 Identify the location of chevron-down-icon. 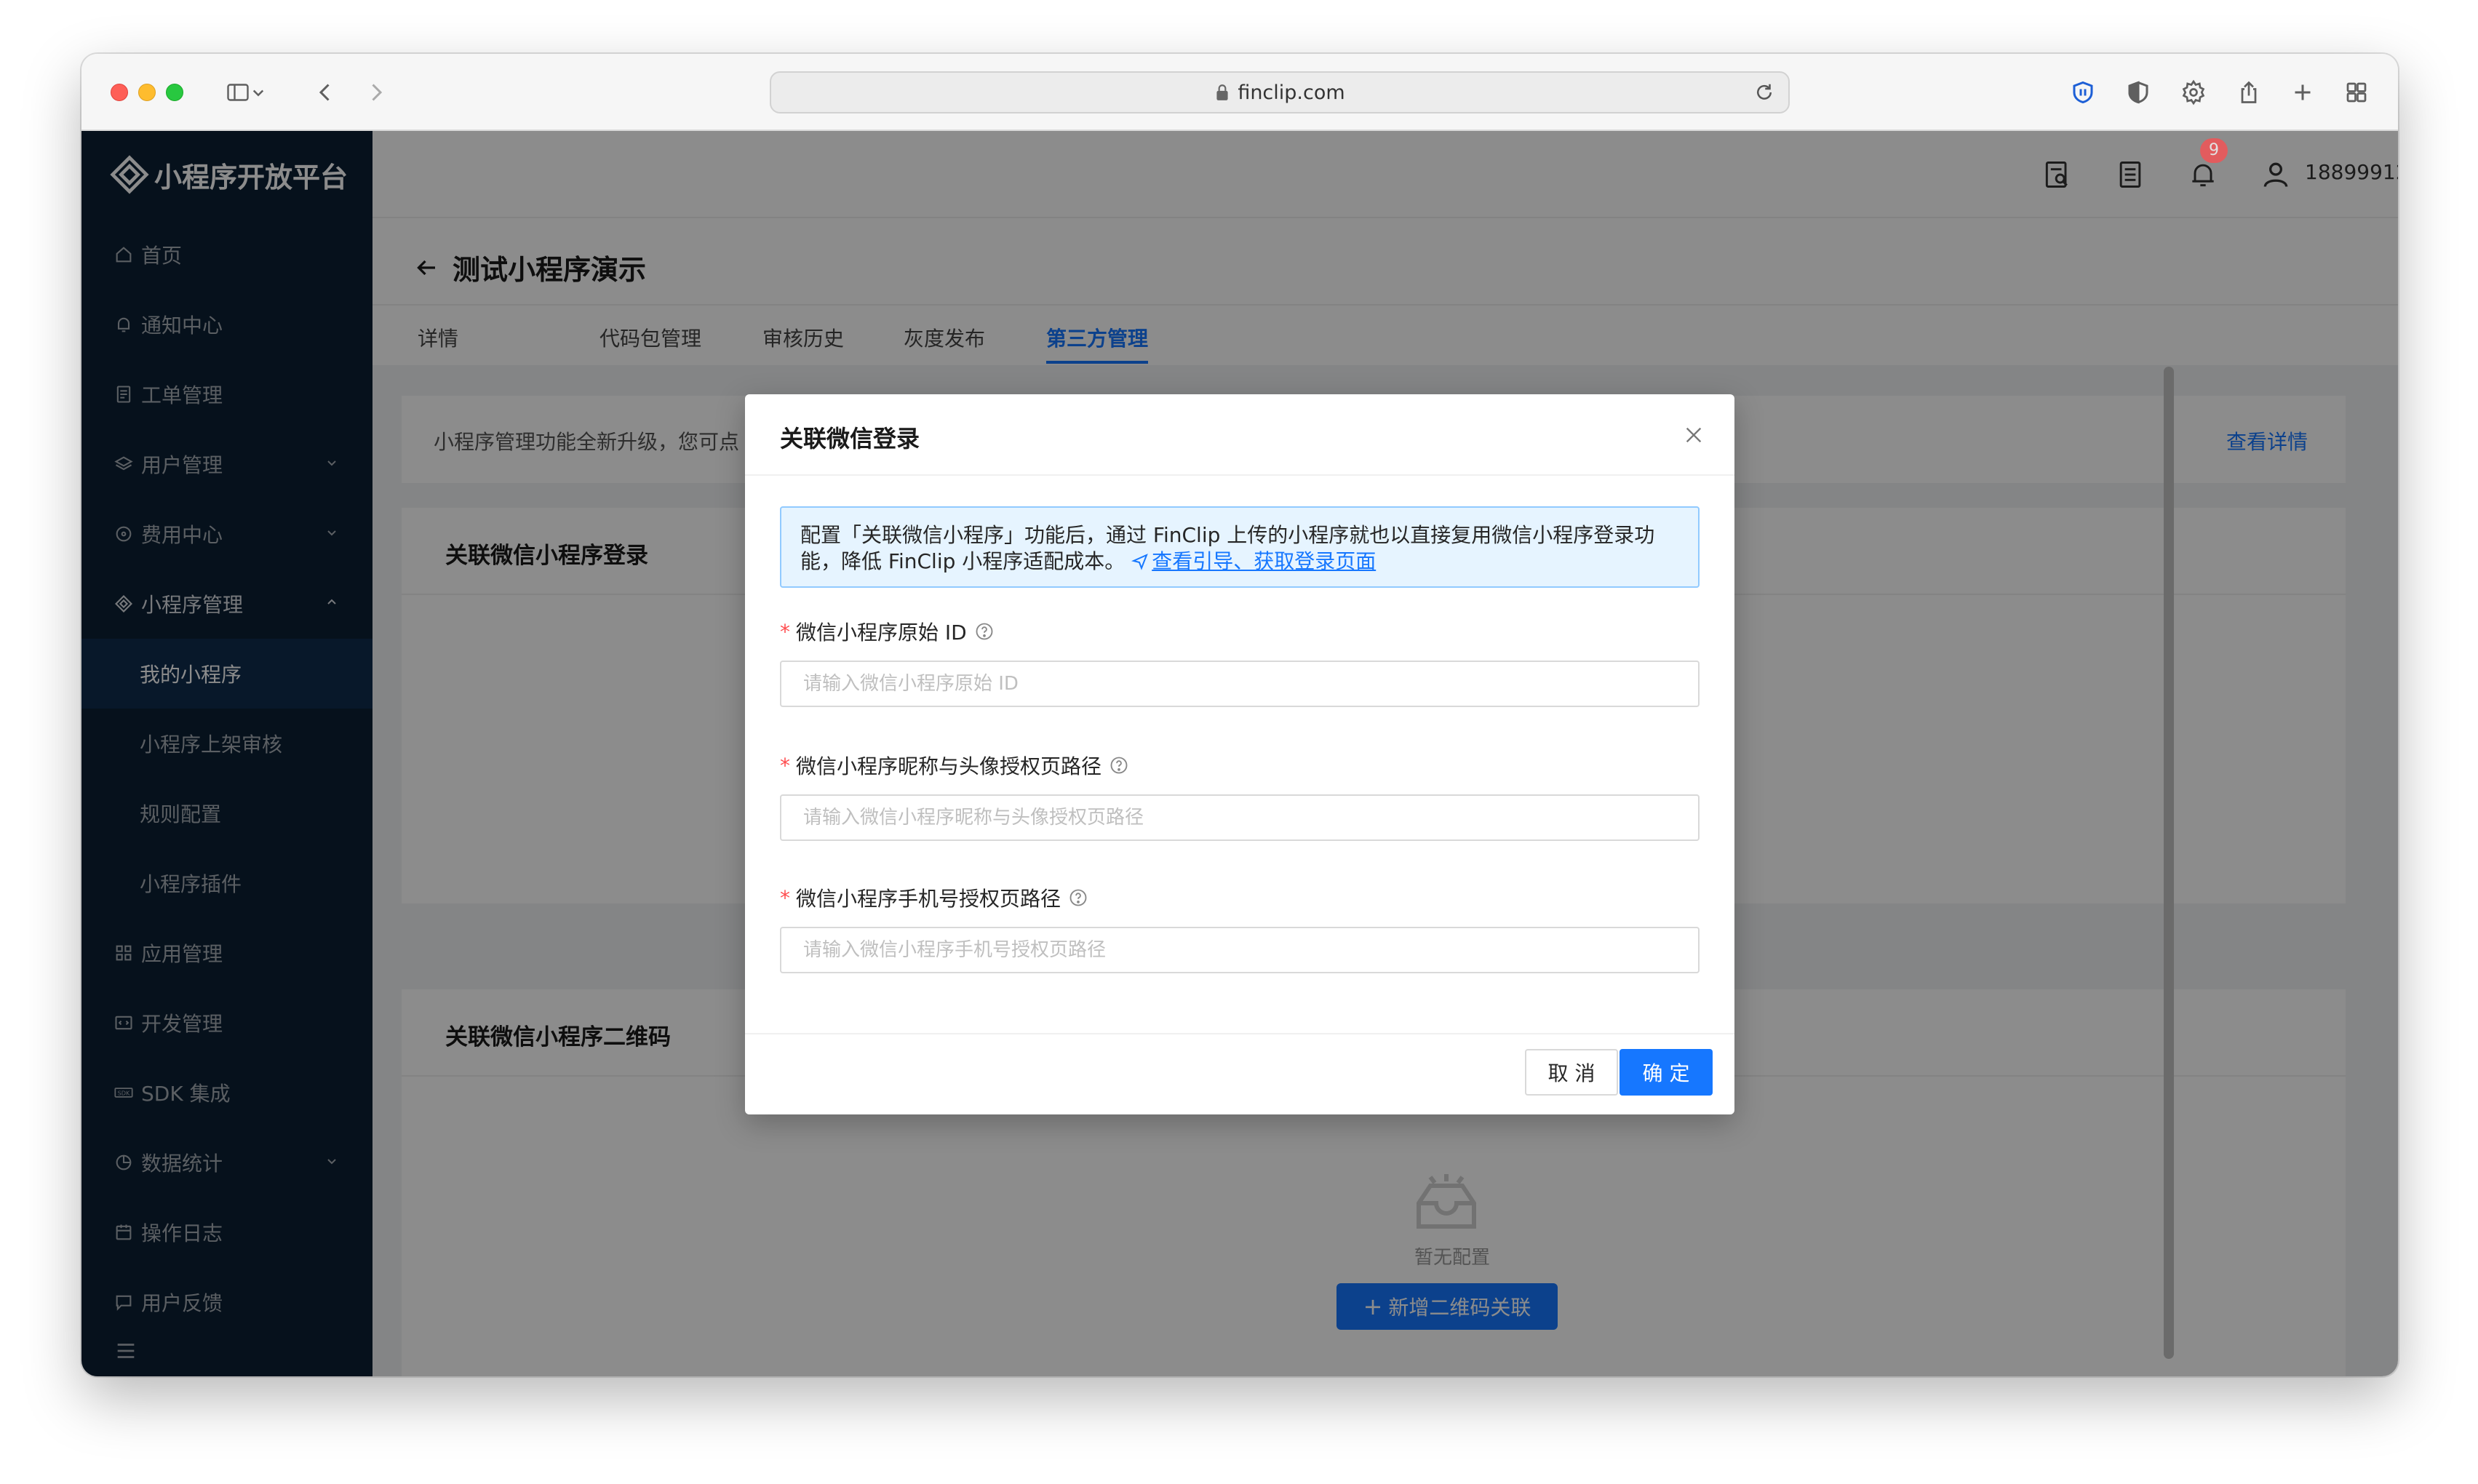
(258, 92).